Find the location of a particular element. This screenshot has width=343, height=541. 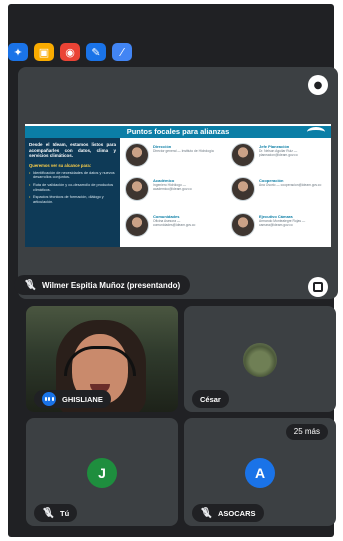

participant-tile-self: J 🎙 Tú is located at coordinates (102, 472).